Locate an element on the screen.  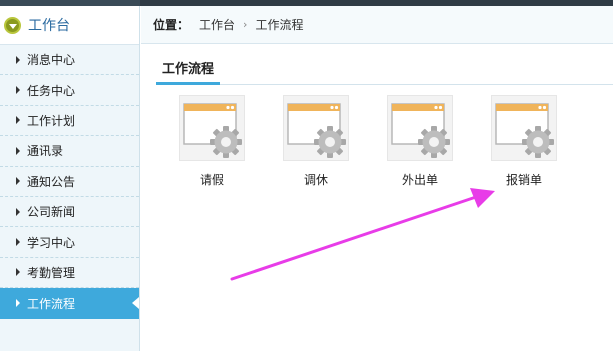
sidebar-item-contacts: 通讯录 is located at coordinates (69, 151).